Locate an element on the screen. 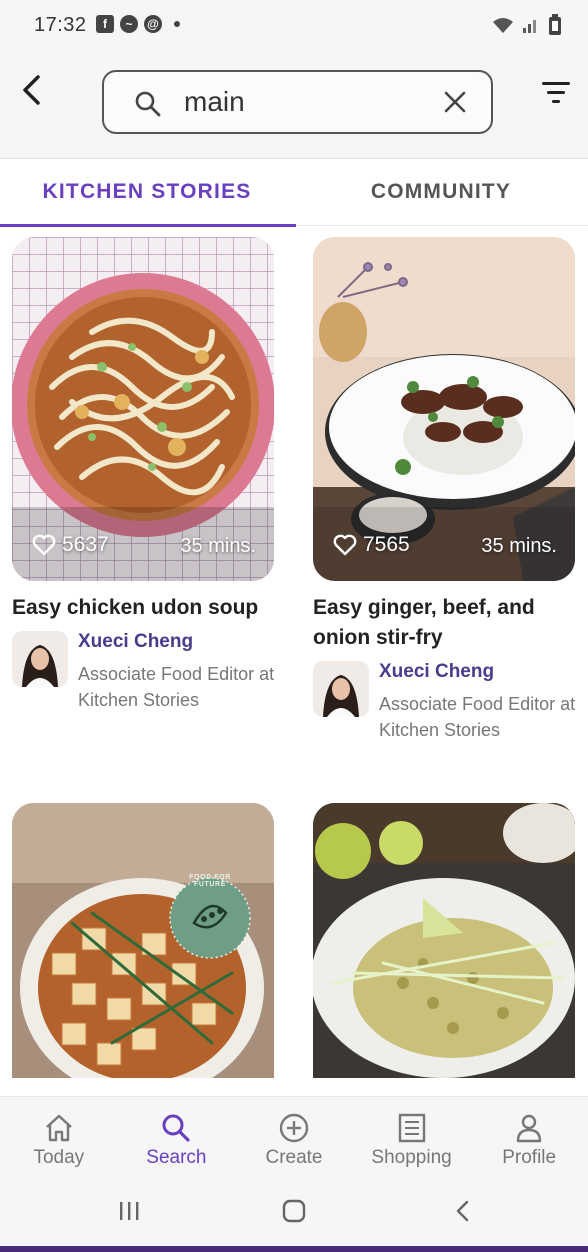 The image size is (588, 1252). nav-label: Create is located at coordinates (294, 1157).